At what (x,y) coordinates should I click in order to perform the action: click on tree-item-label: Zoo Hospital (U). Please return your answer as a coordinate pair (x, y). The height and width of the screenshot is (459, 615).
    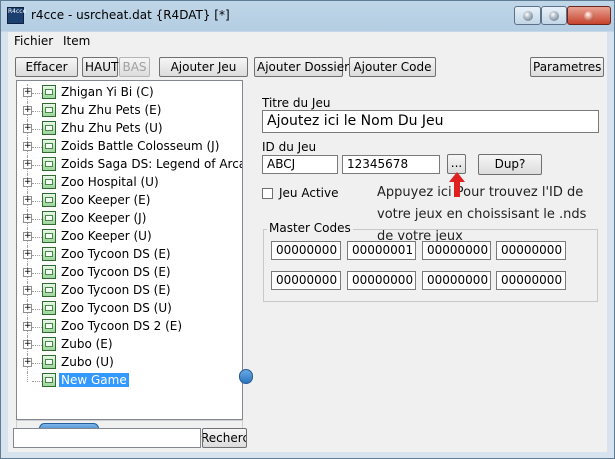
    Looking at the image, I should click on (110, 182).